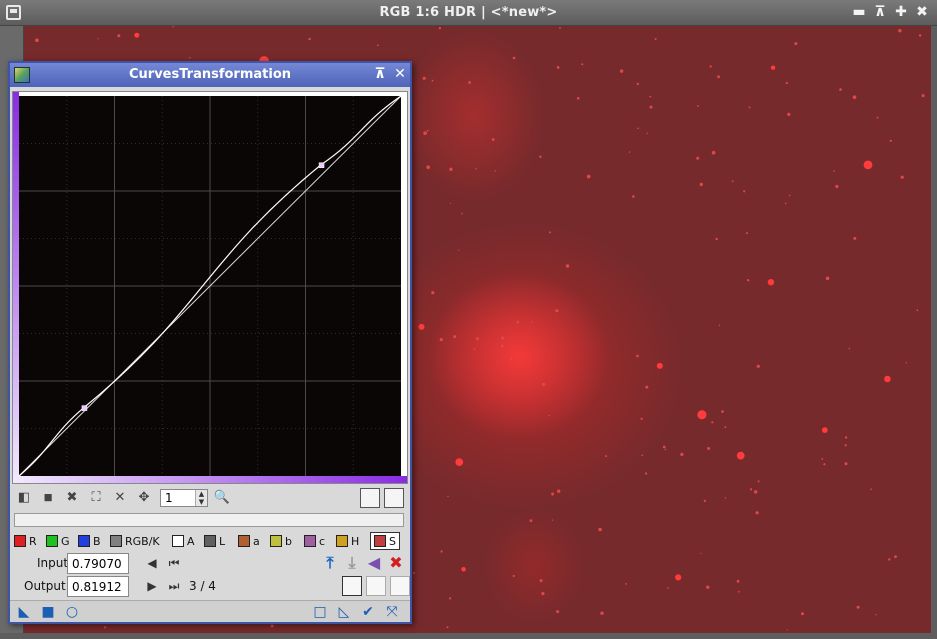  Describe the element at coordinates (320, 612) in the screenshot. I see `reset-icon: □` at that location.